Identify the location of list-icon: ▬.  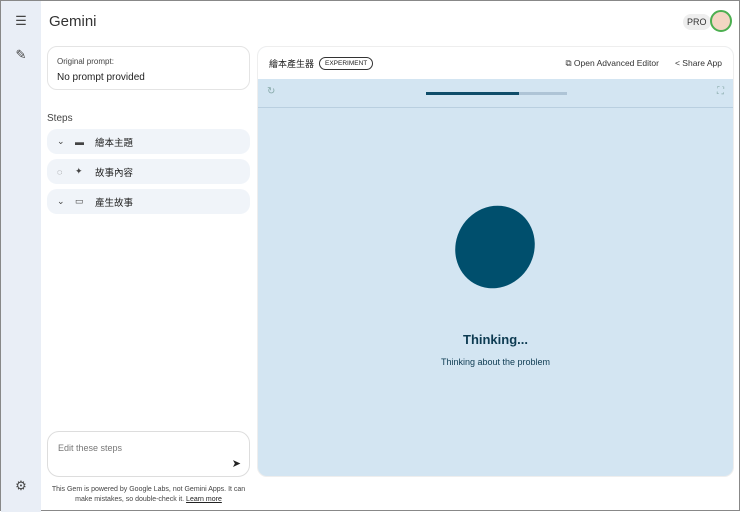
(79, 141).